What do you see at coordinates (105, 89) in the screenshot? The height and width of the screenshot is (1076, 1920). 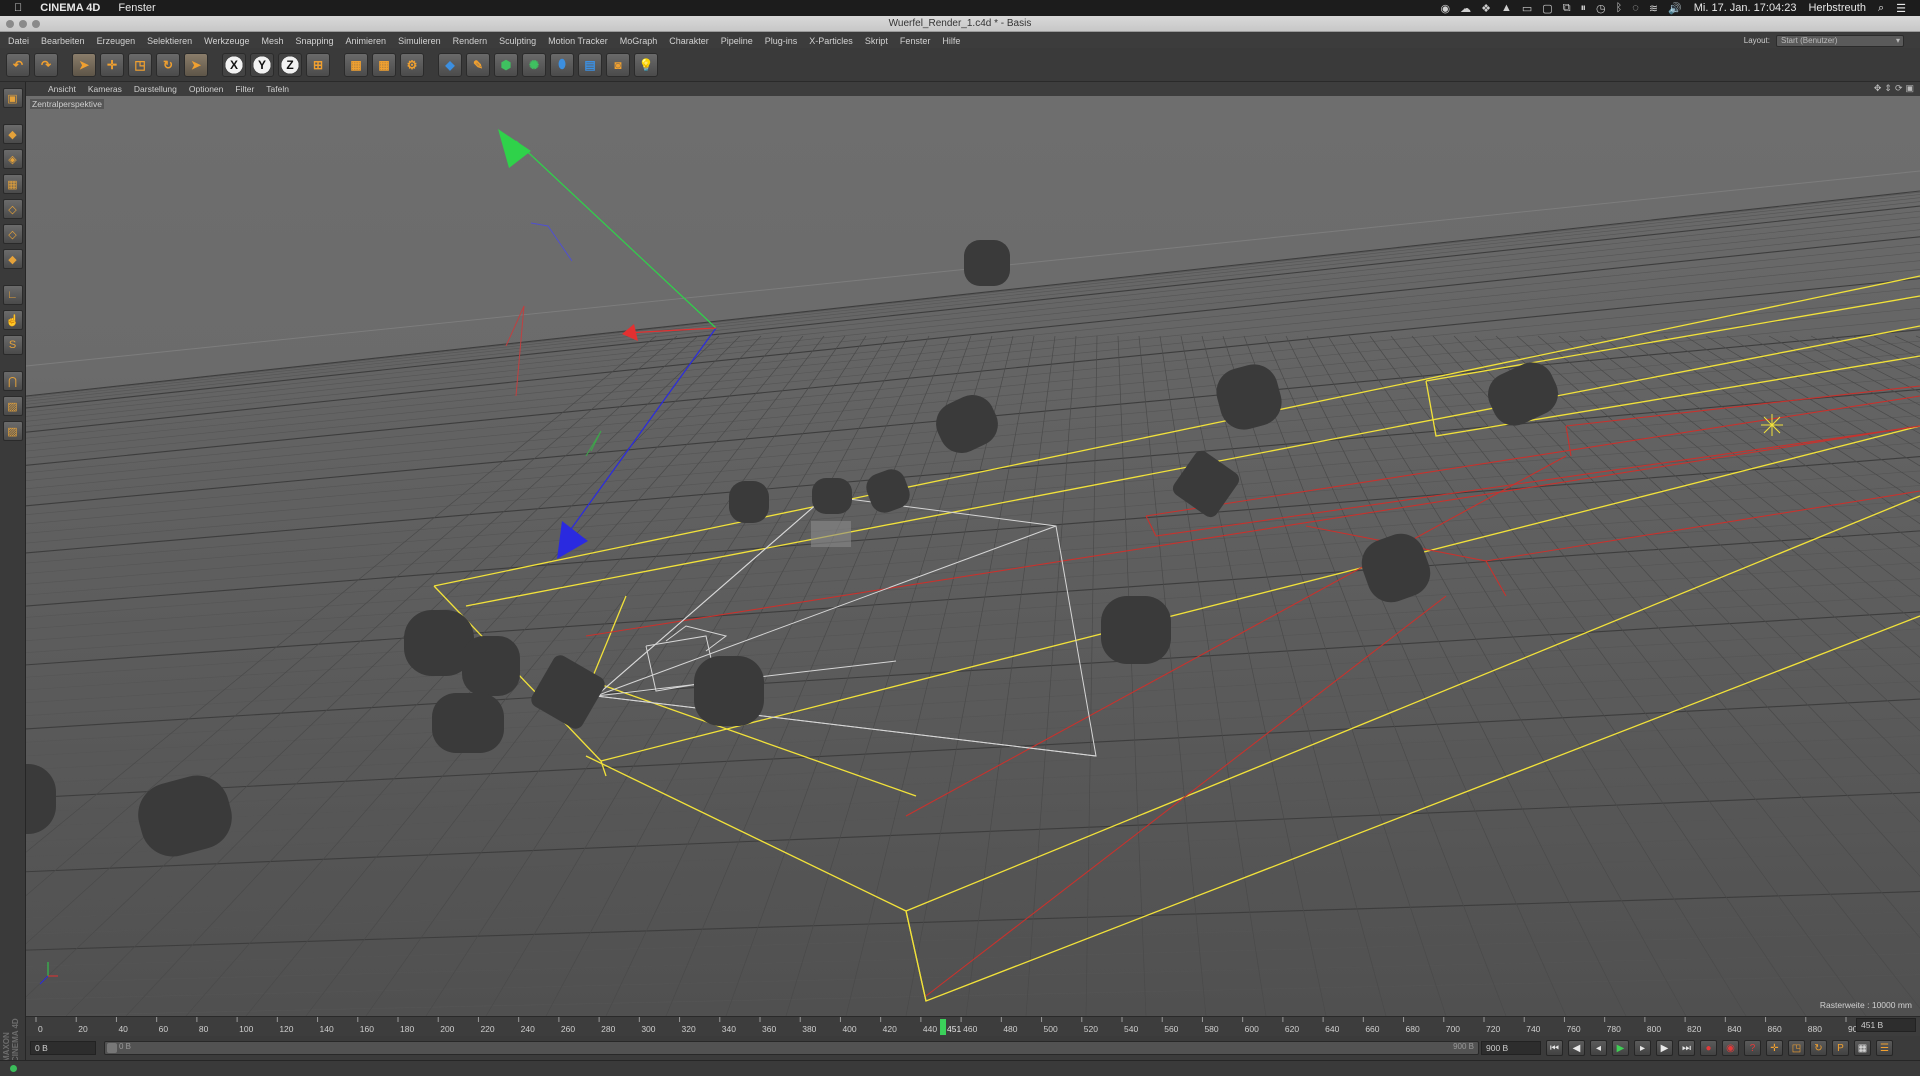 I see `viewport-menu-kameras: Kameras` at bounding box center [105, 89].